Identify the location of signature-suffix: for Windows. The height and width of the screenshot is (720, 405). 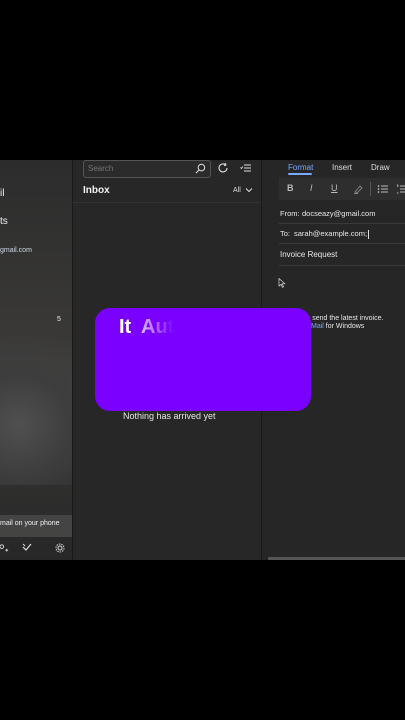
(344, 326).